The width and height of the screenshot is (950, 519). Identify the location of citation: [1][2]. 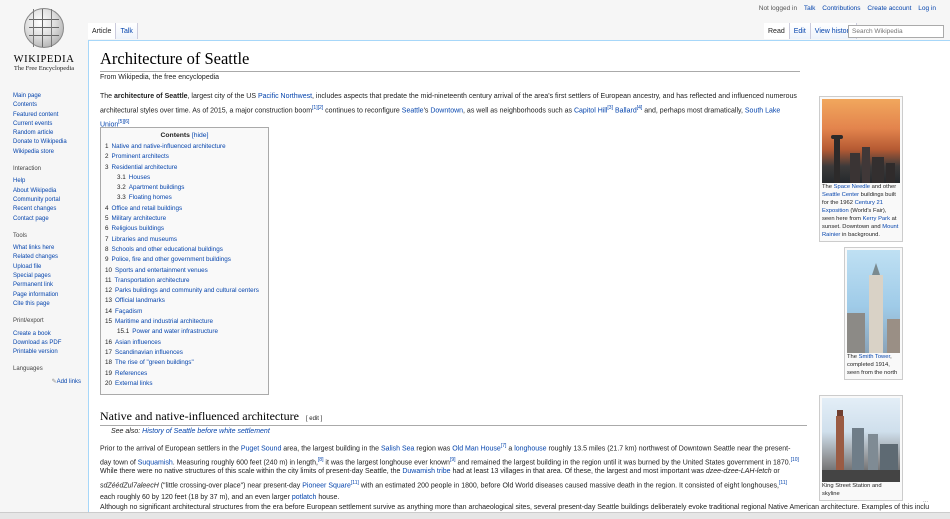
(317, 108).